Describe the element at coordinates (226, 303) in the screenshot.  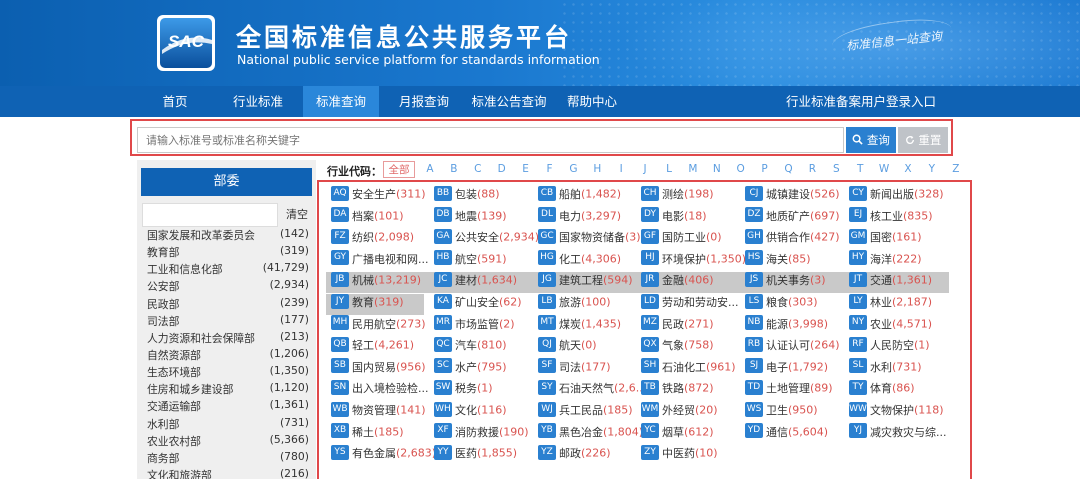
I see `sidebar-item: 民政部 (239)` at that location.